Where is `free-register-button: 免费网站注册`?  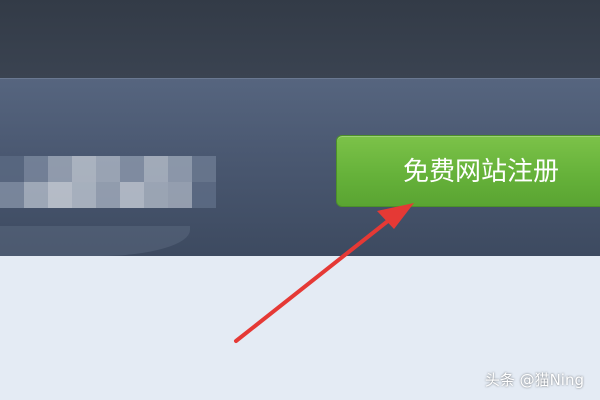 free-register-button: 免费网站注册 is located at coordinates (468, 171).